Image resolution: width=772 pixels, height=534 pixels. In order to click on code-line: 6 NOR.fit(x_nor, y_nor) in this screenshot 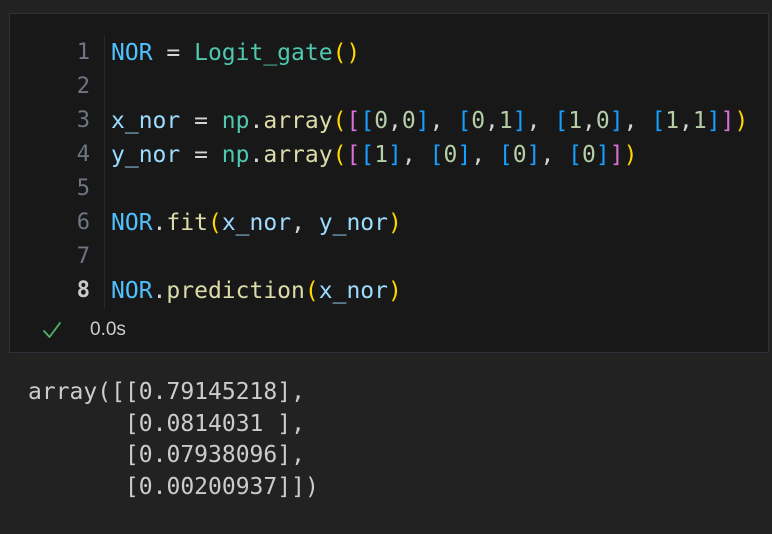, I will do `click(389, 223)`.